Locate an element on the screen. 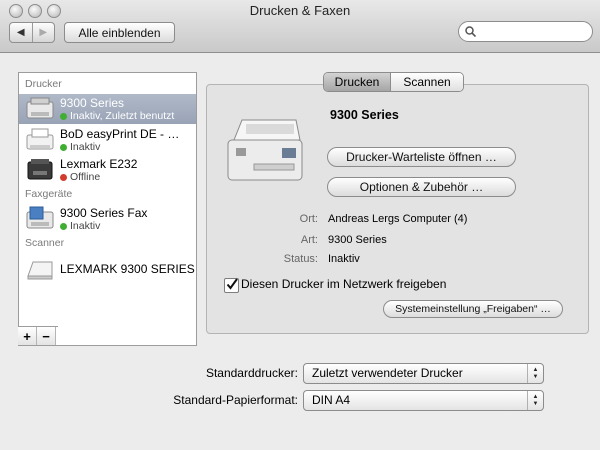 The image size is (600, 450). item-status: Offline is located at coordinates (80, 177).